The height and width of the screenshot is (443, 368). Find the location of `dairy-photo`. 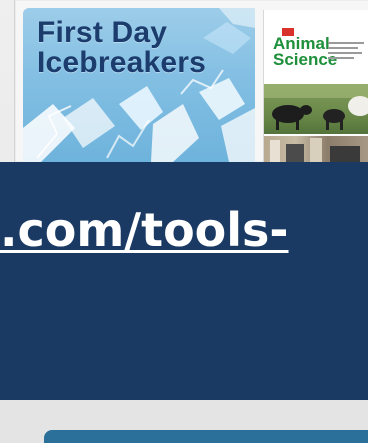

dairy-photo is located at coordinates (316, 149).